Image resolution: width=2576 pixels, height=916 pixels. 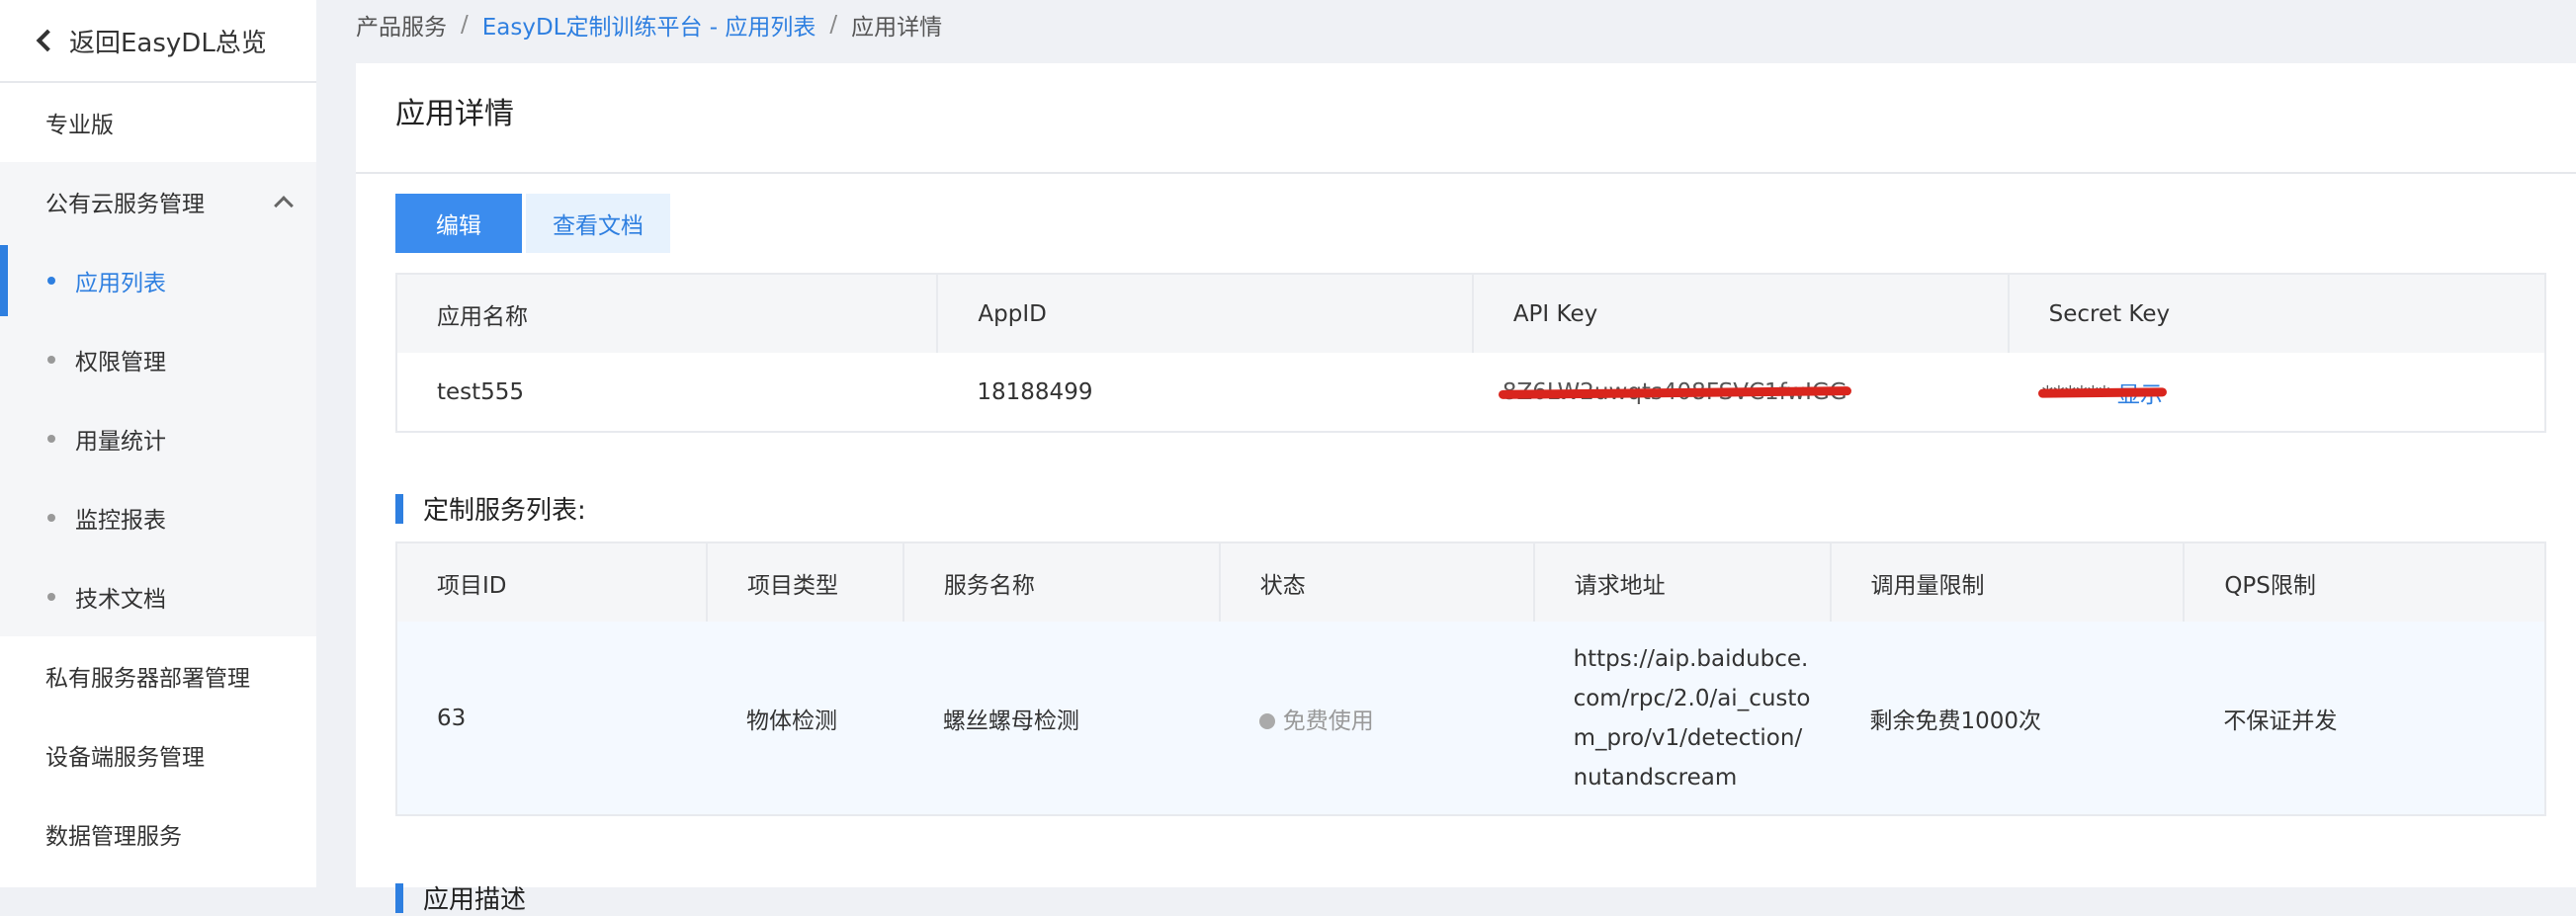 I want to click on view-docs-button: 查看文档, so click(x=598, y=223).